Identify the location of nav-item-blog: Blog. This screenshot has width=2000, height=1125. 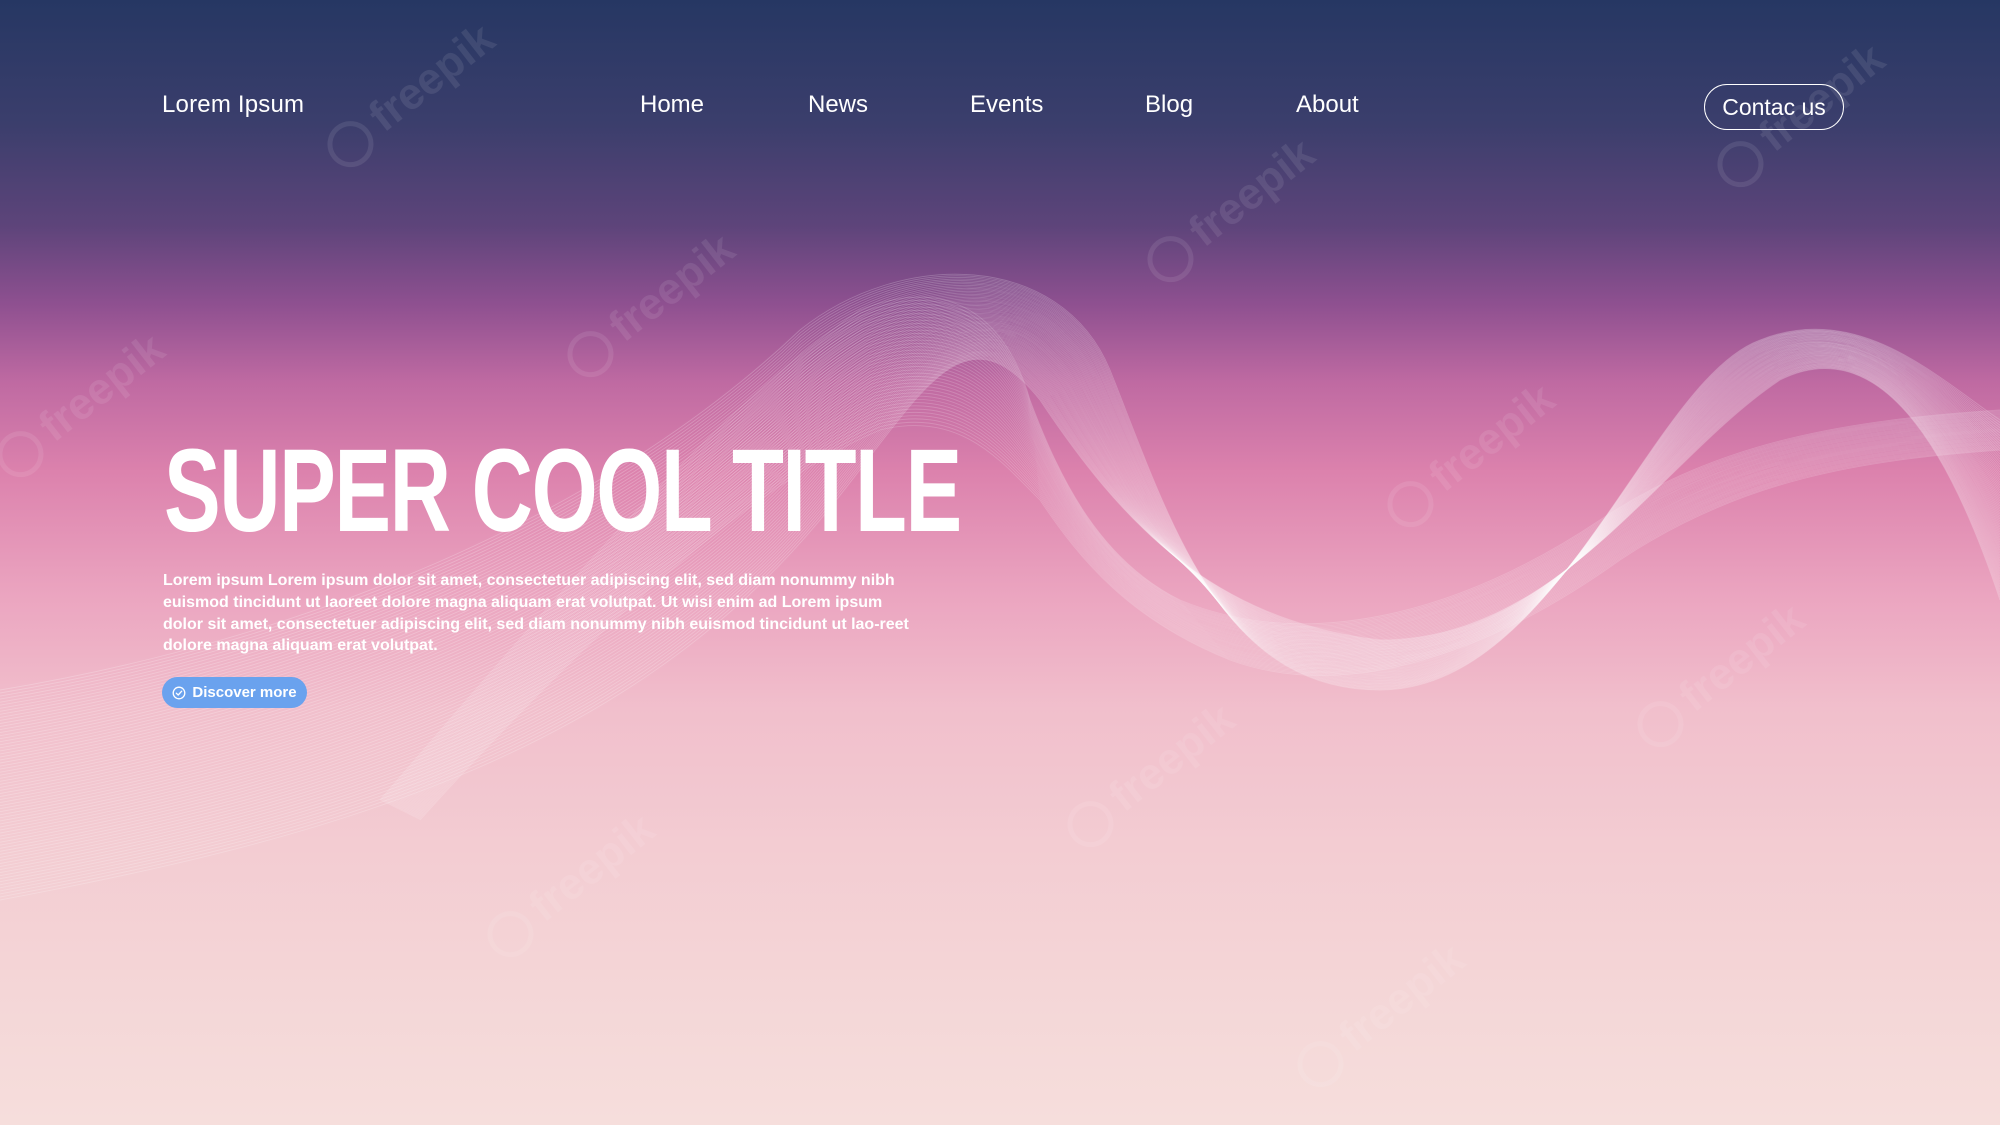
(1169, 105).